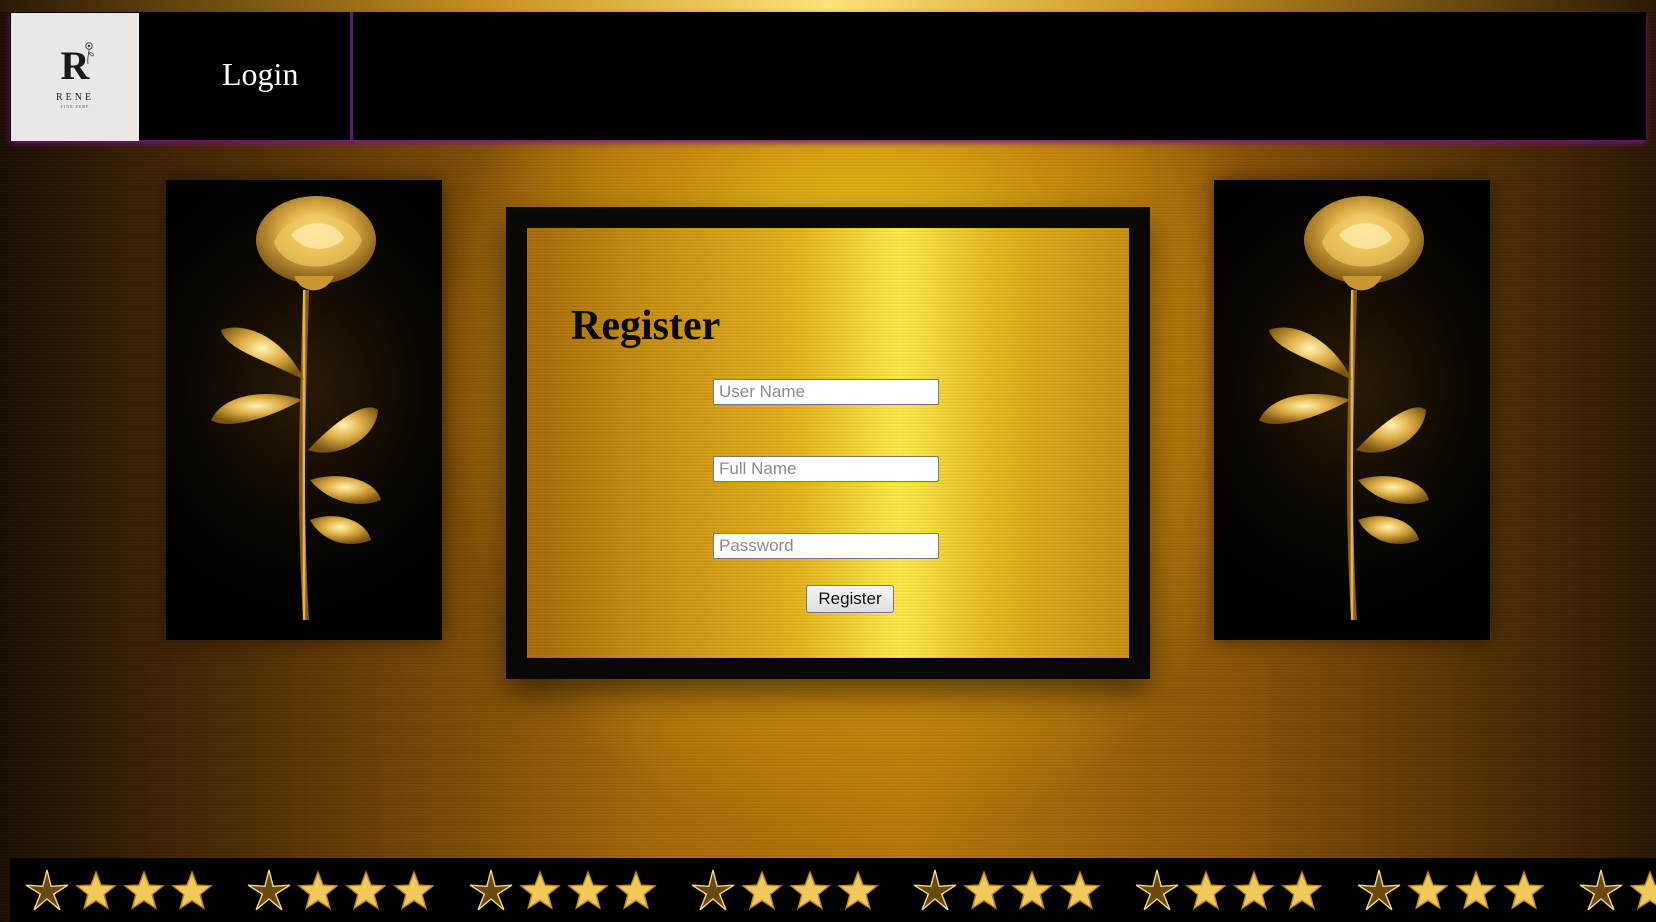  What do you see at coordinates (260, 74) in the screenshot?
I see `login-link: Login` at bounding box center [260, 74].